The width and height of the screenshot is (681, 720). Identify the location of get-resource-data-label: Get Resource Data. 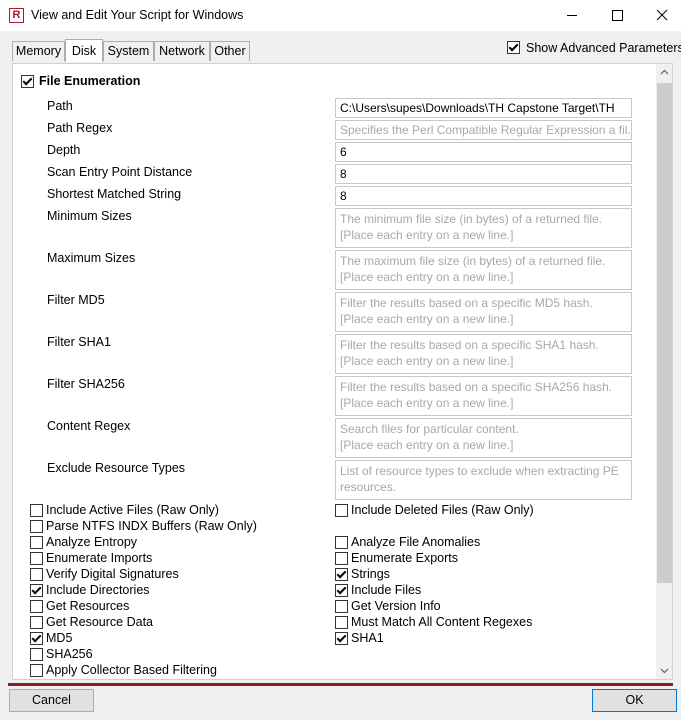
(99, 622).